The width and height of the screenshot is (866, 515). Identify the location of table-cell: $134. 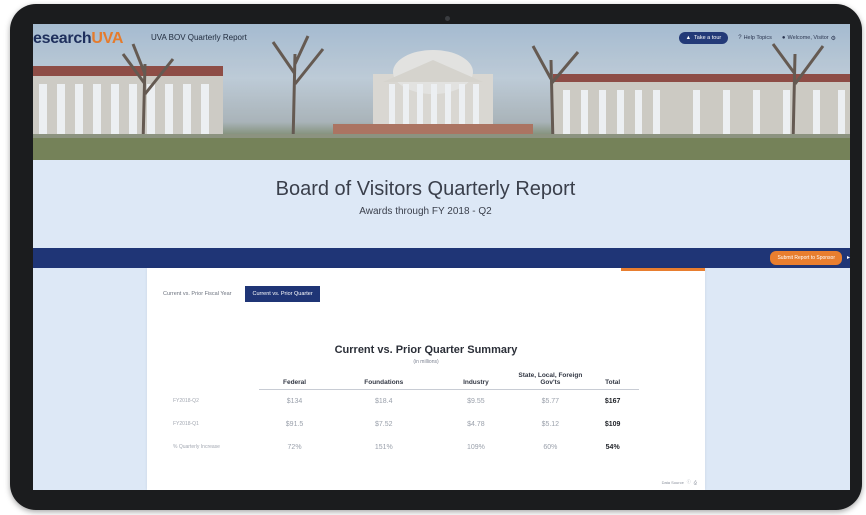
(294, 402).